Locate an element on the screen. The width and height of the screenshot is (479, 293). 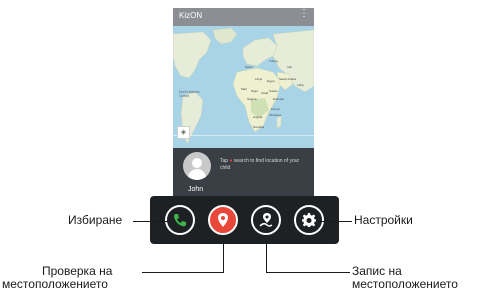
map-place-label: Libya is located at coordinates (259, 79).